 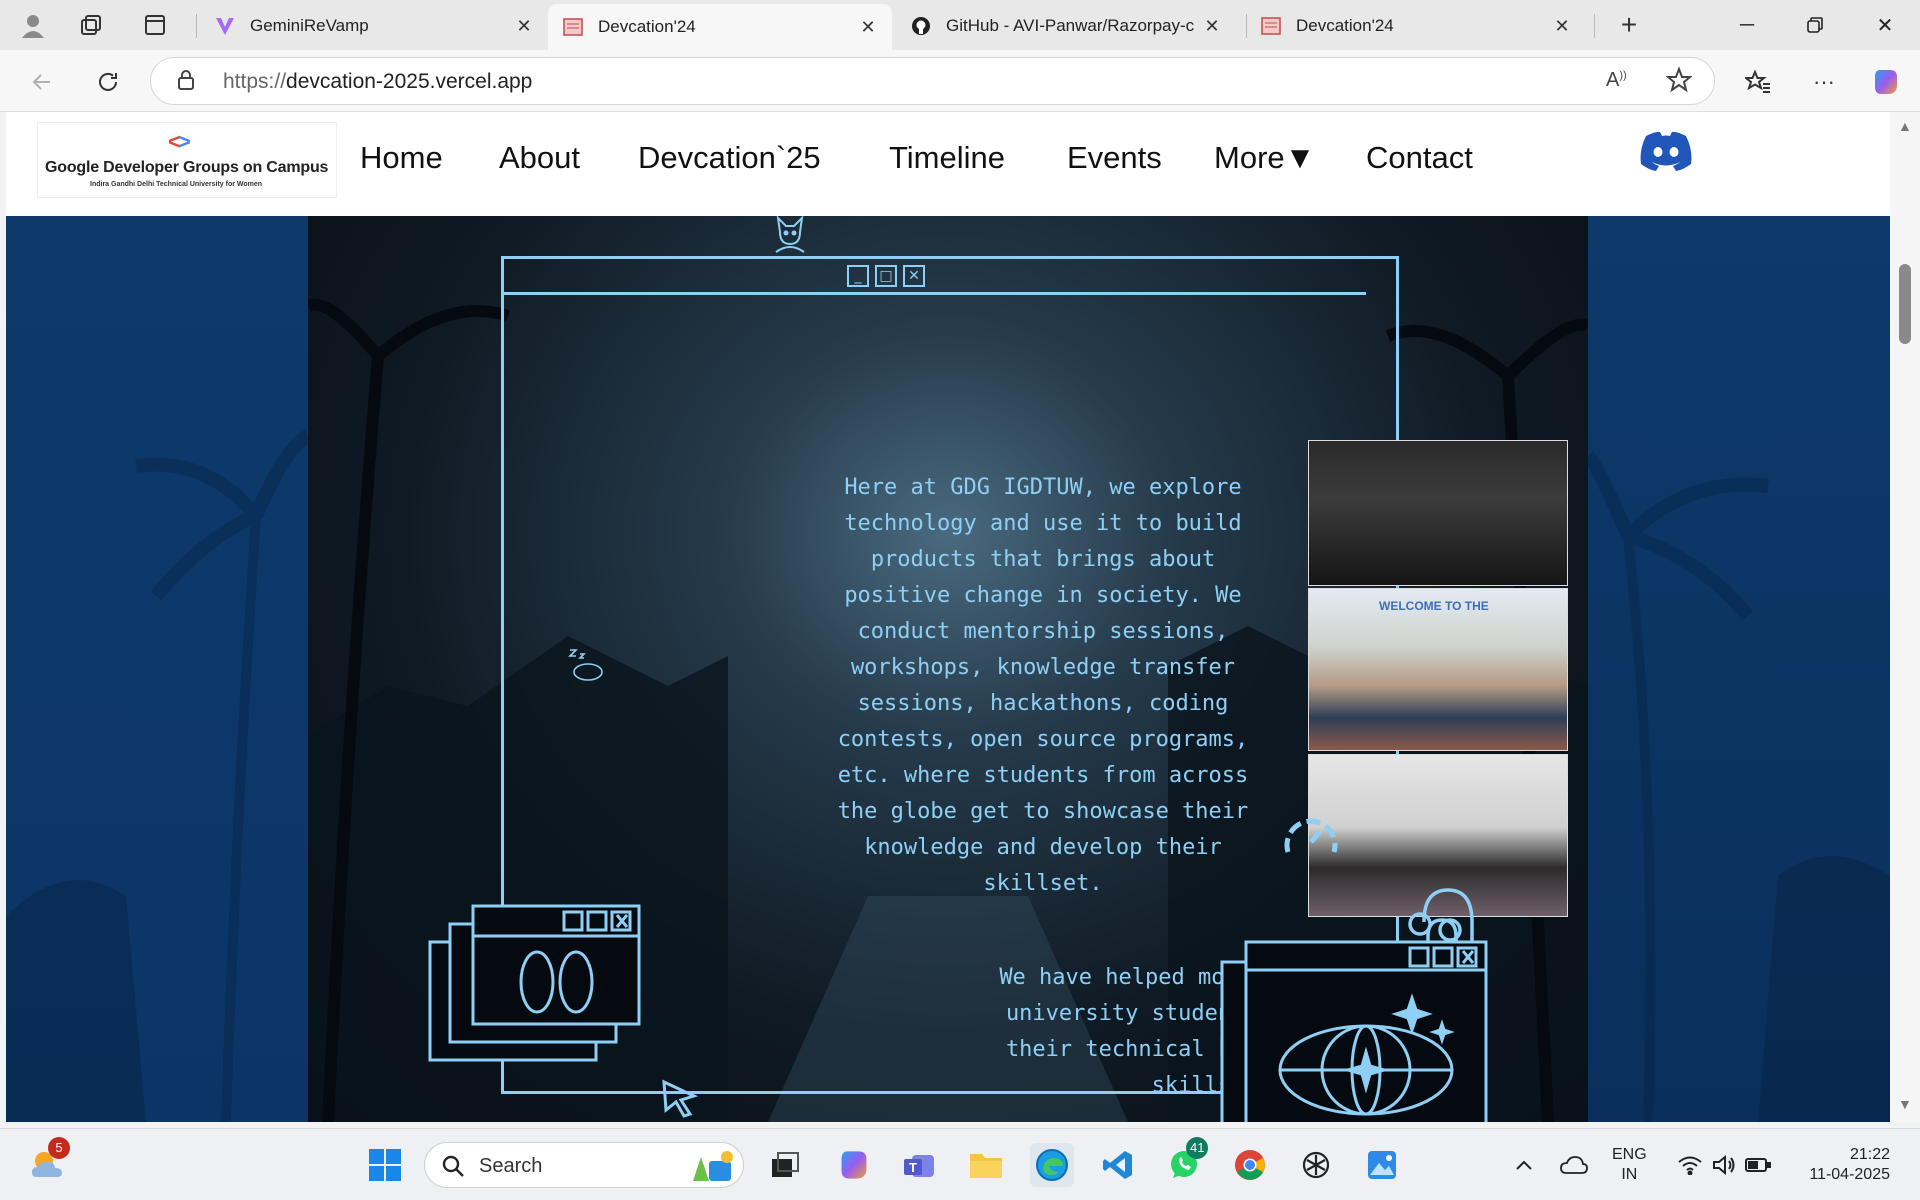 What do you see at coordinates (729, 158) in the screenshot?
I see `nav-devcation: Devcation`25` at bounding box center [729, 158].